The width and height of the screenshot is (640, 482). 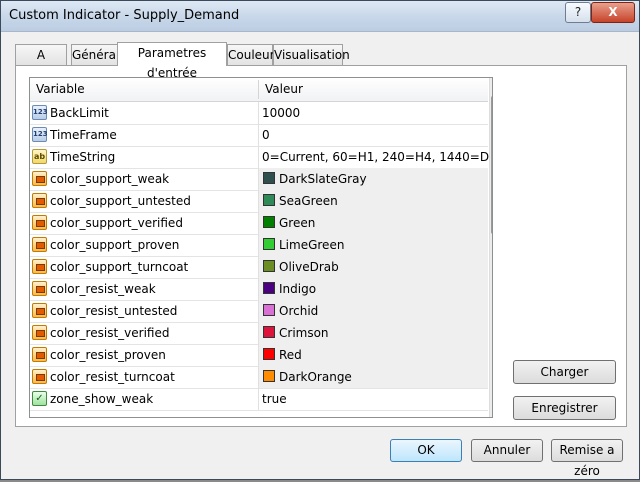 What do you see at coordinates (251, 54) in the screenshot?
I see `tab-couleur: Couleur` at bounding box center [251, 54].